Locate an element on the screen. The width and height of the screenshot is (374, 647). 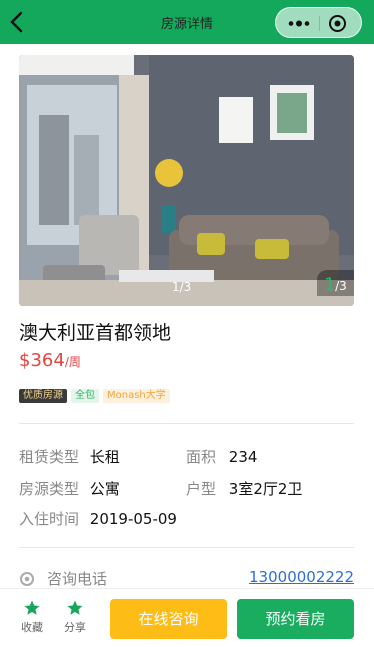
gallery-counter-badge: 1/3 is located at coordinates (335, 283).